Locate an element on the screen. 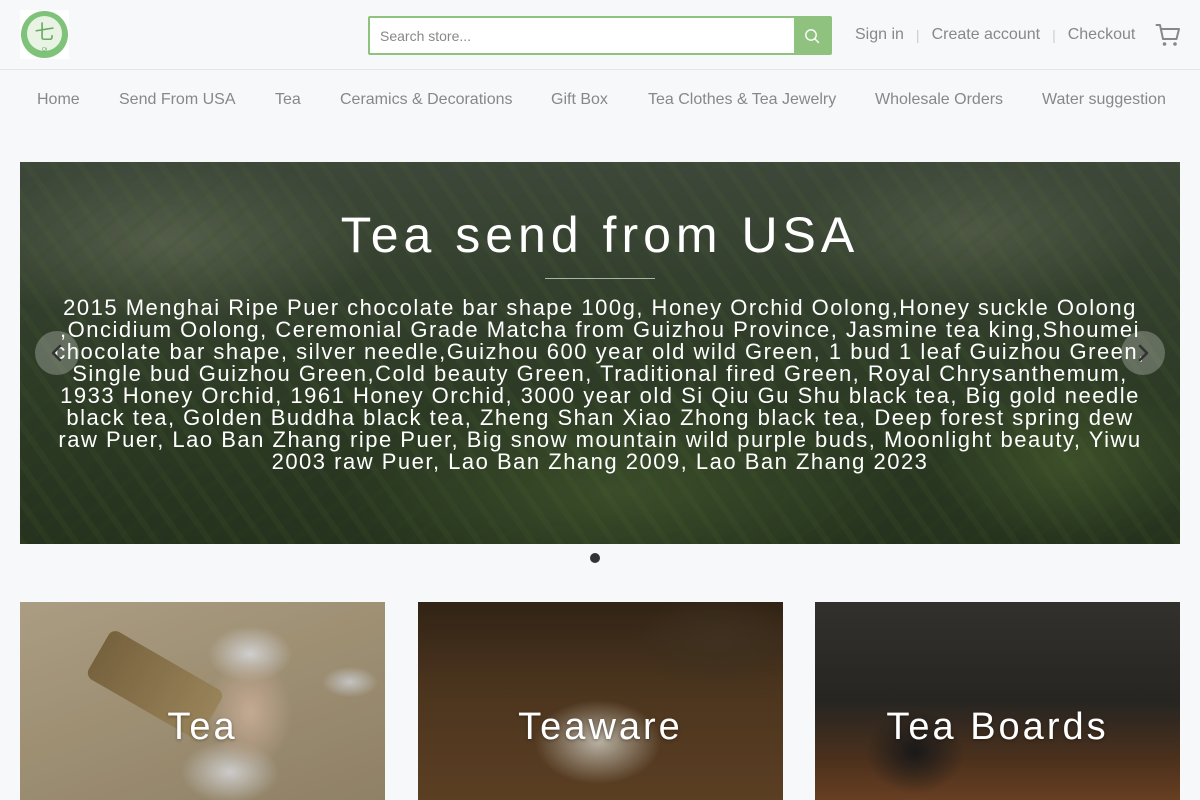 Image resolution: width=1200 pixels, height=800 pixels. chevron-left-icon is located at coordinates (56, 353).